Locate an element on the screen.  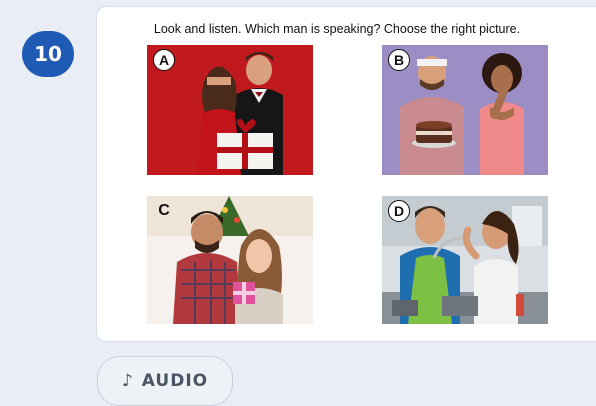
option-d-picture: D is located at coordinates (465, 260).